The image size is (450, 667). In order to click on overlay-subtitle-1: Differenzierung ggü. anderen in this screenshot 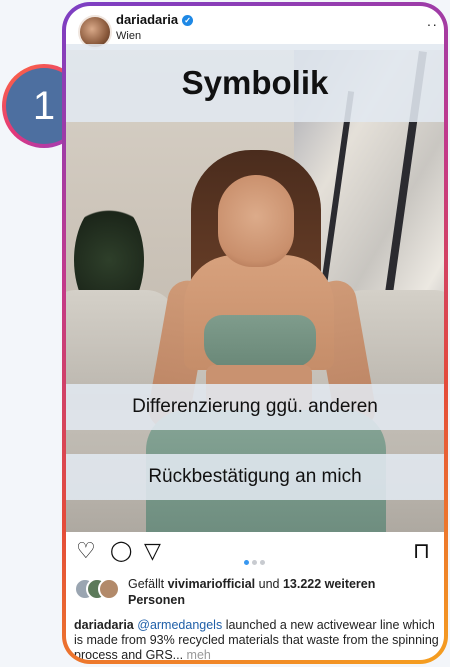, I will do `click(255, 407)`.